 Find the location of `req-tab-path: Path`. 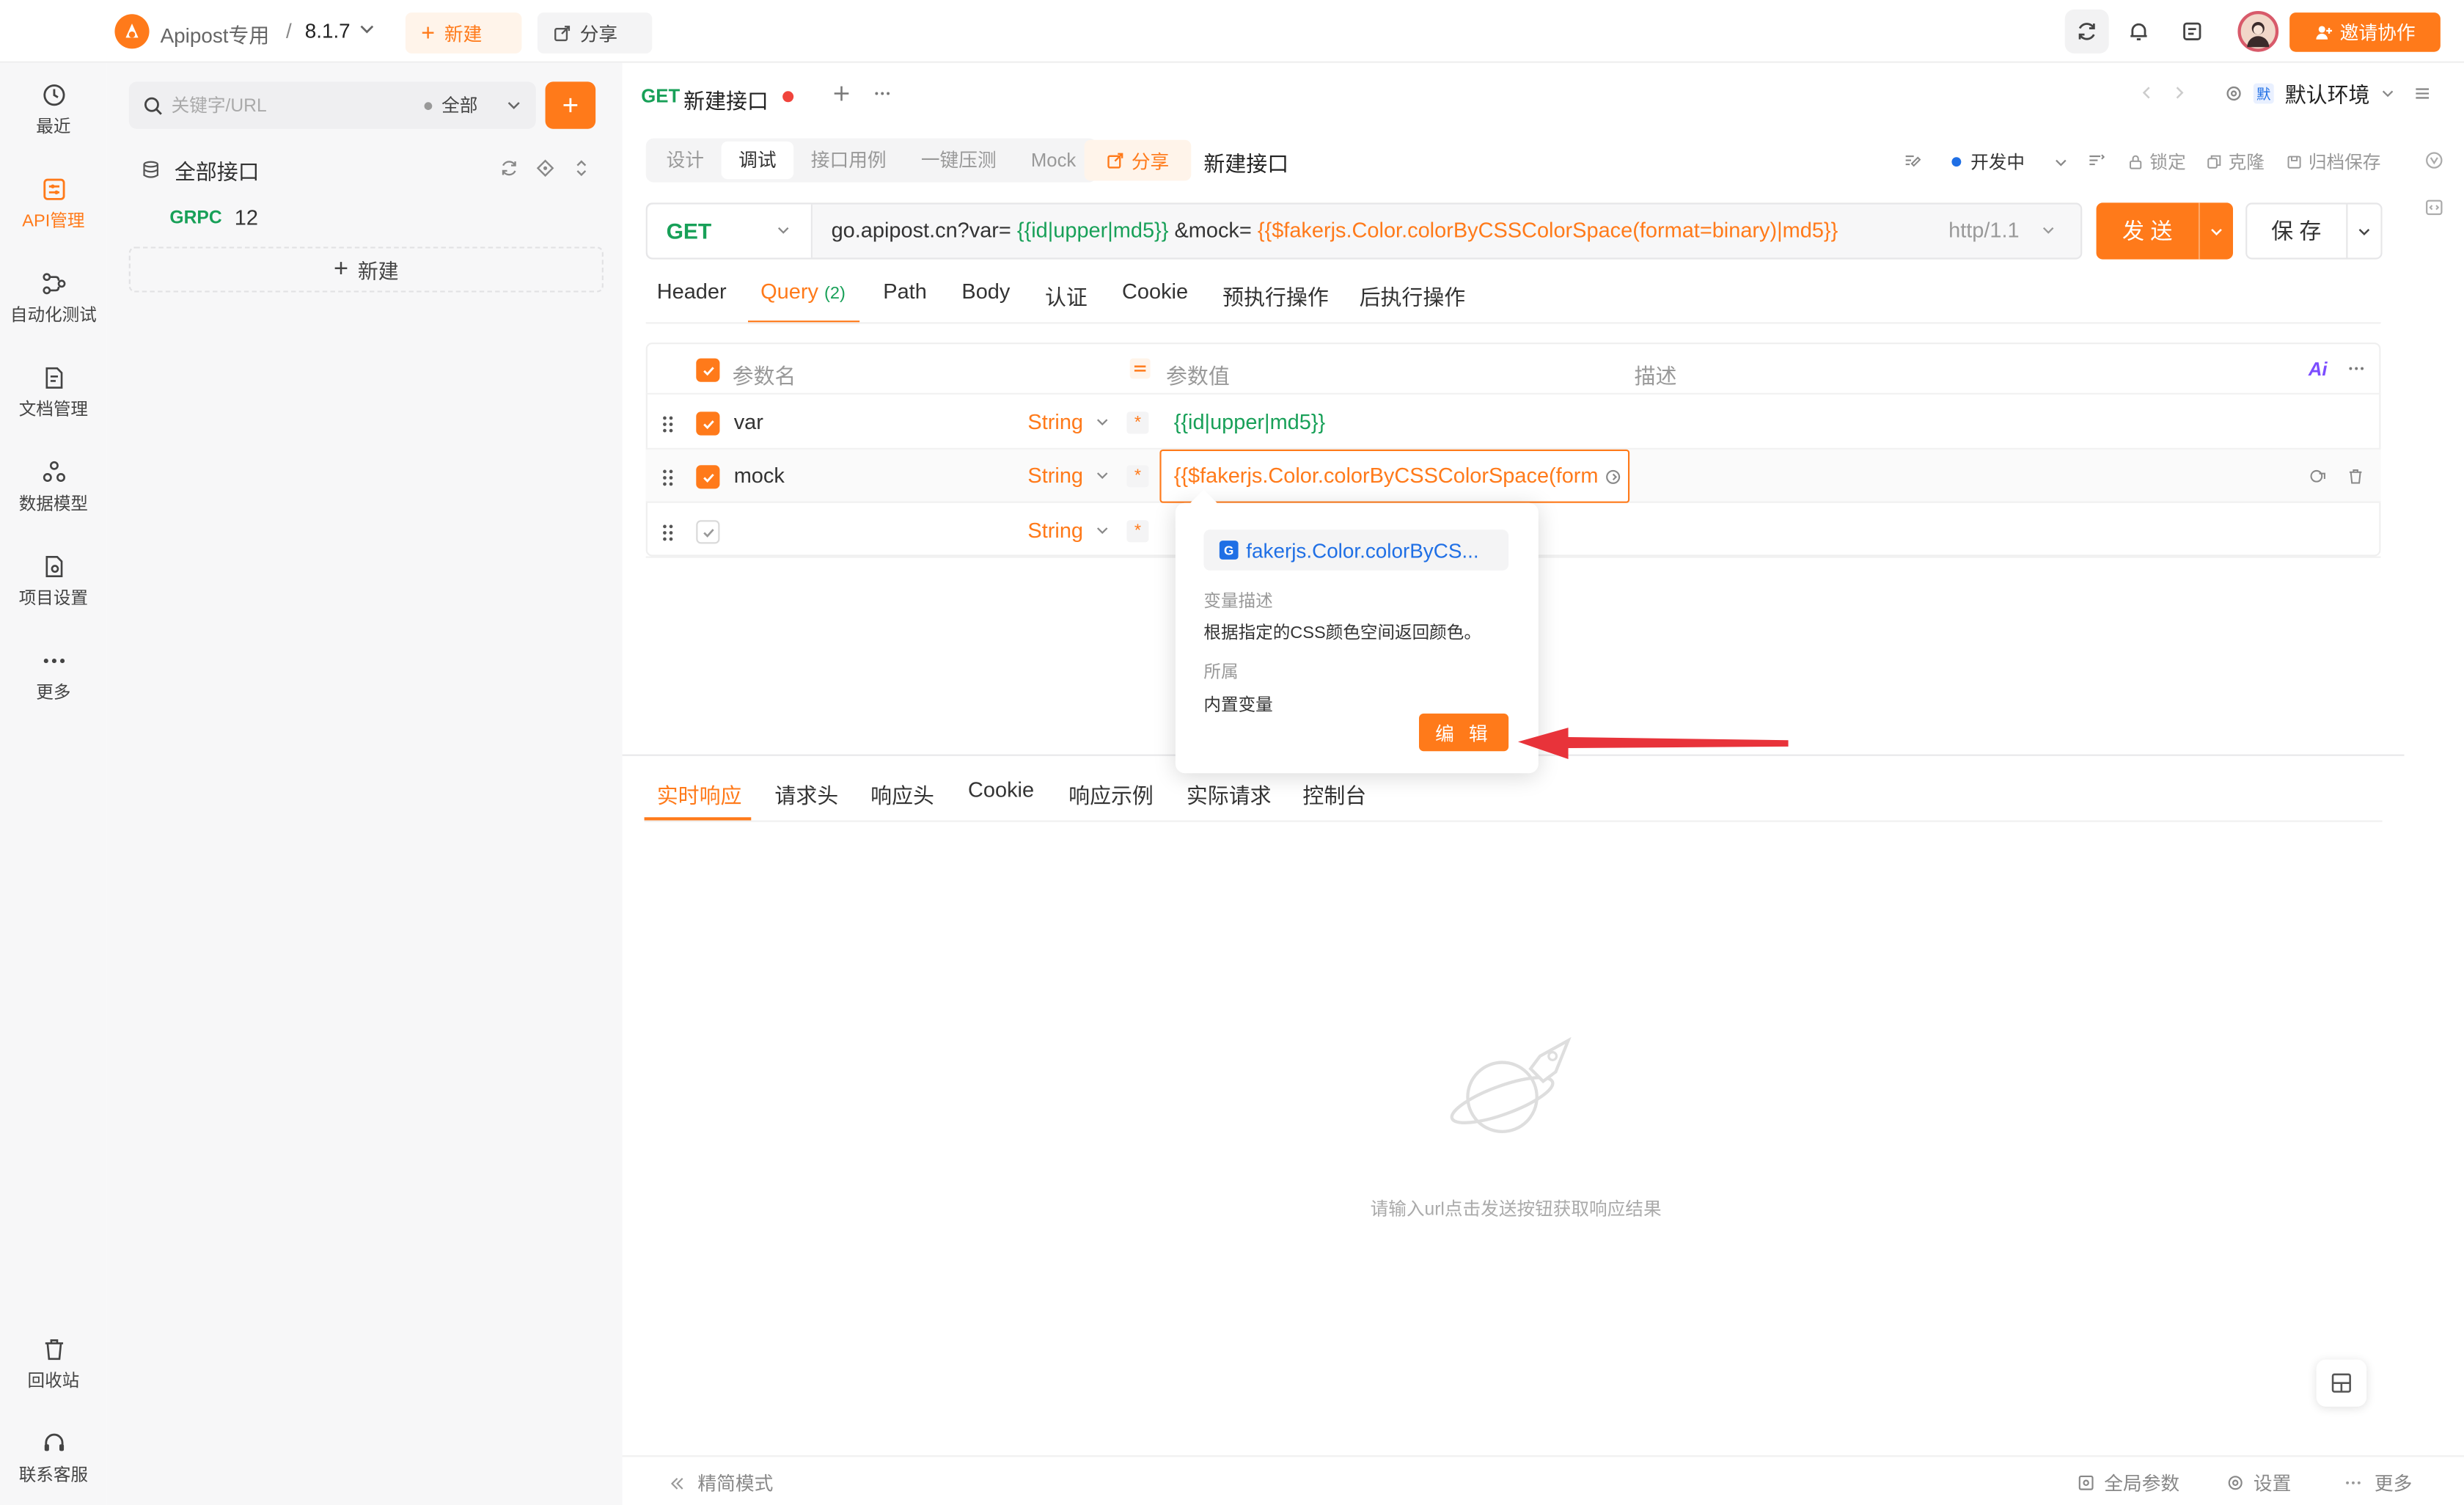

req-tab-path: Path is located at coordinates (905, 291).